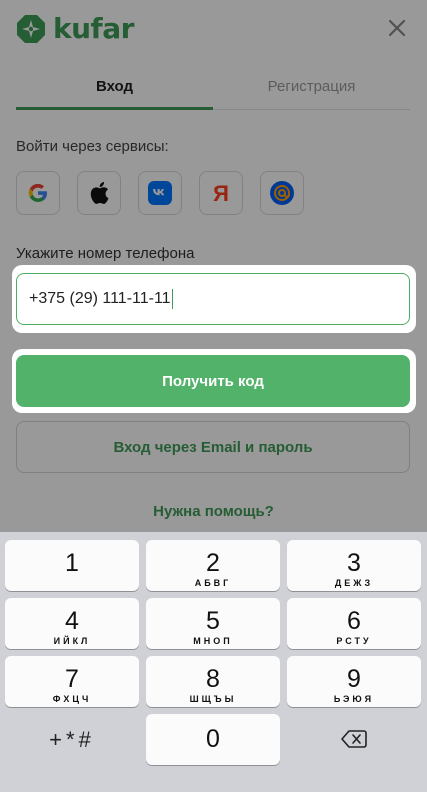  I want to click on kufar-logo: kufar, so click(75, 29).